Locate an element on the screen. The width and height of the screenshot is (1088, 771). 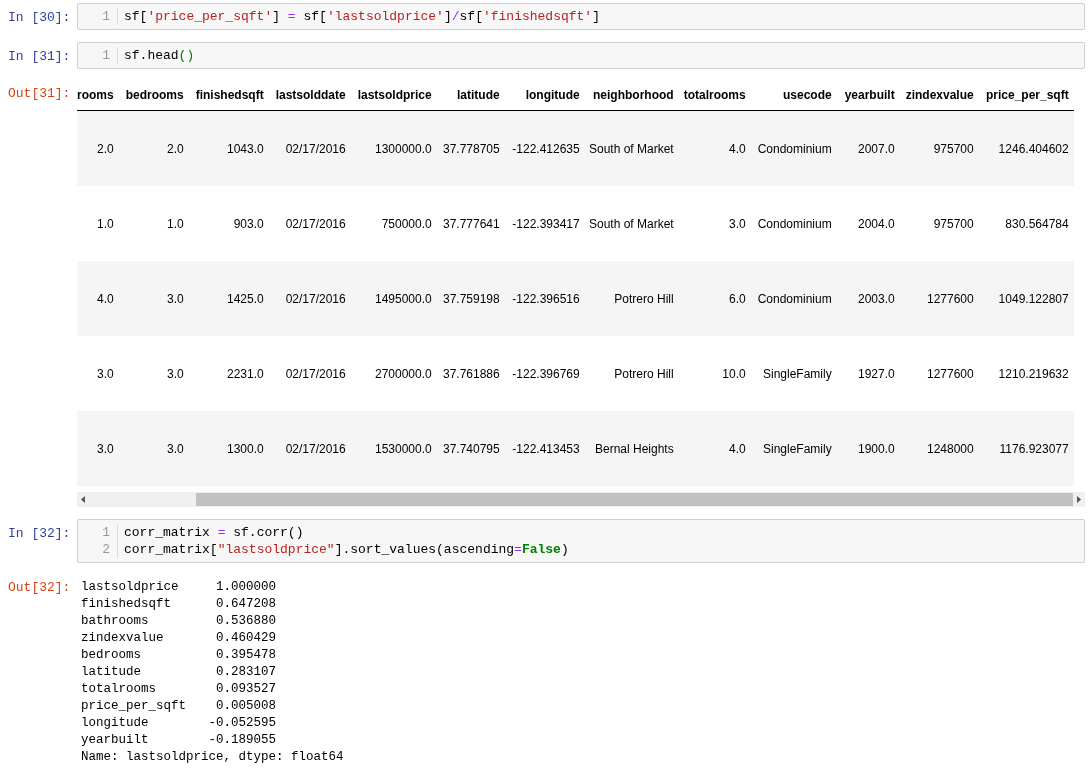
code-line: corr_matrix["lastsoldprice"].sort_values(ascending=False) is located at coordinates (346, 549).